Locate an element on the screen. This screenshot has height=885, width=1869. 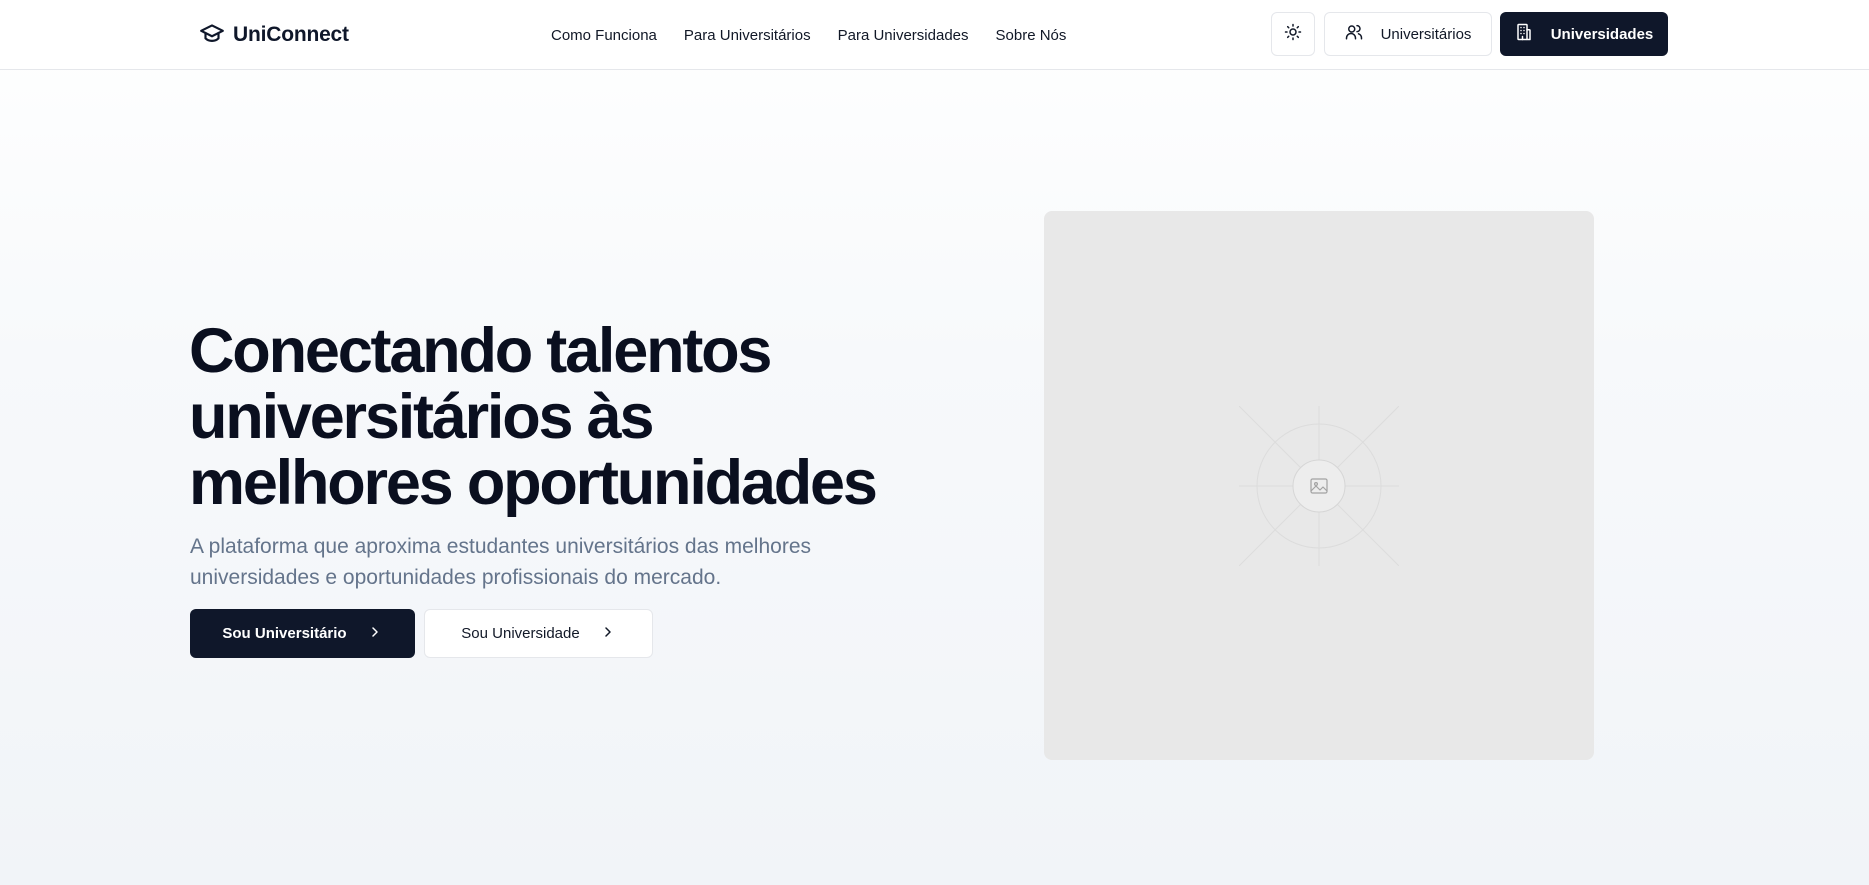
theme-toggle-button is located at coordinates (1293, 34).